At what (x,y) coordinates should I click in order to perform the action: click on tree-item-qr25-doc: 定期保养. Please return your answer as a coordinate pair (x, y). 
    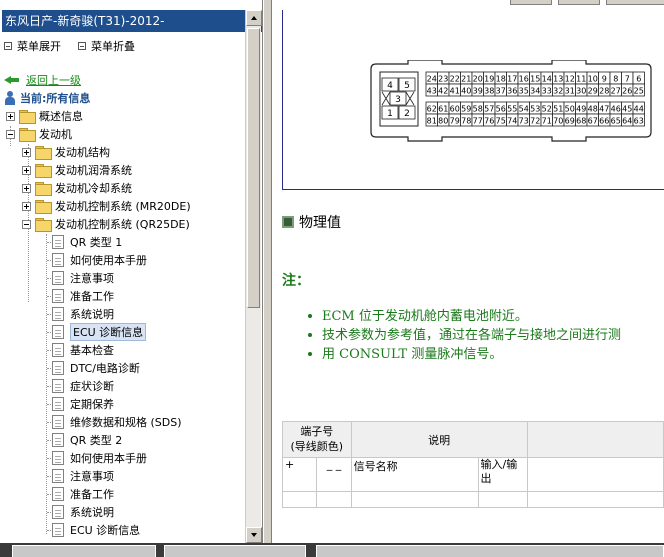
    Looking at the image, I should click on (77, 404).